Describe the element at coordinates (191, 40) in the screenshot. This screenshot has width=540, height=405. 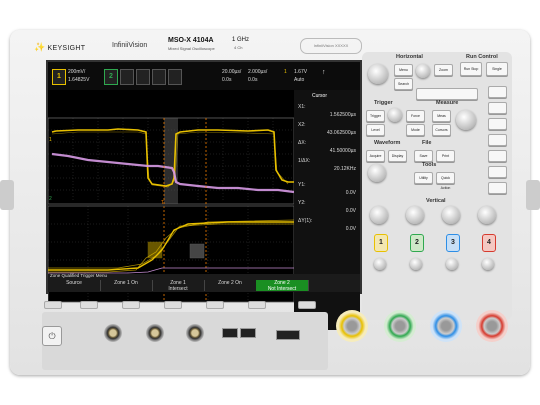
I see `model-name: MSO-X 4104A` at that location.